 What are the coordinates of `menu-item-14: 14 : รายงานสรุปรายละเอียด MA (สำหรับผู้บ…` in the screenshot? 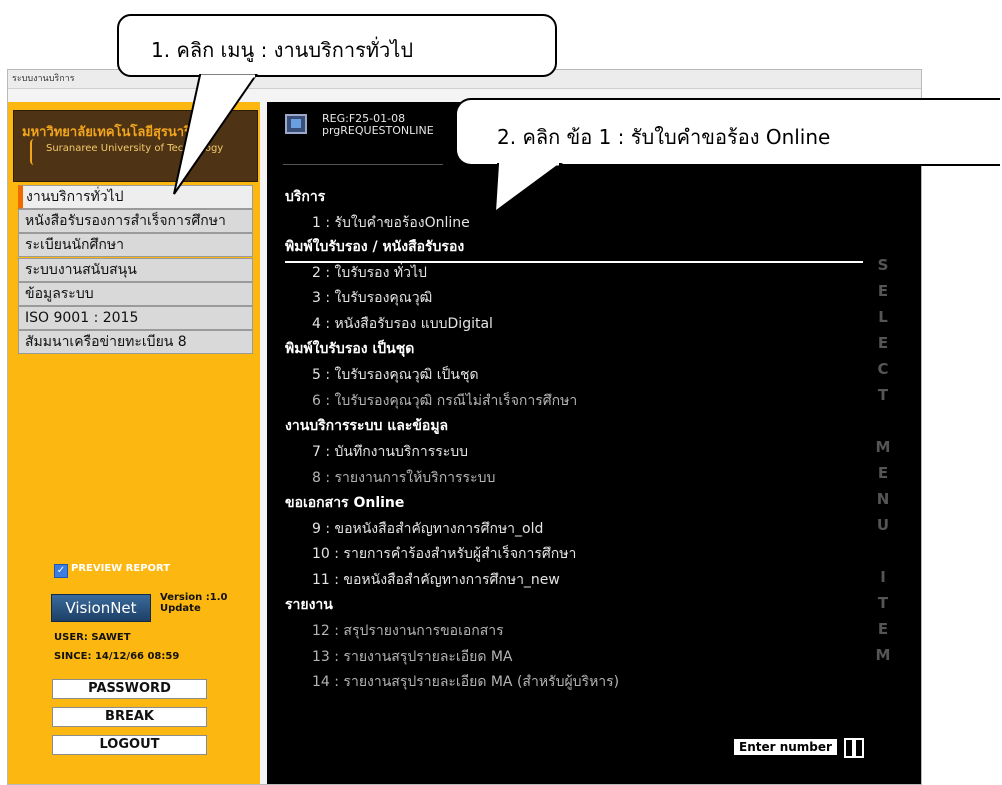 It's located at (465, 682).